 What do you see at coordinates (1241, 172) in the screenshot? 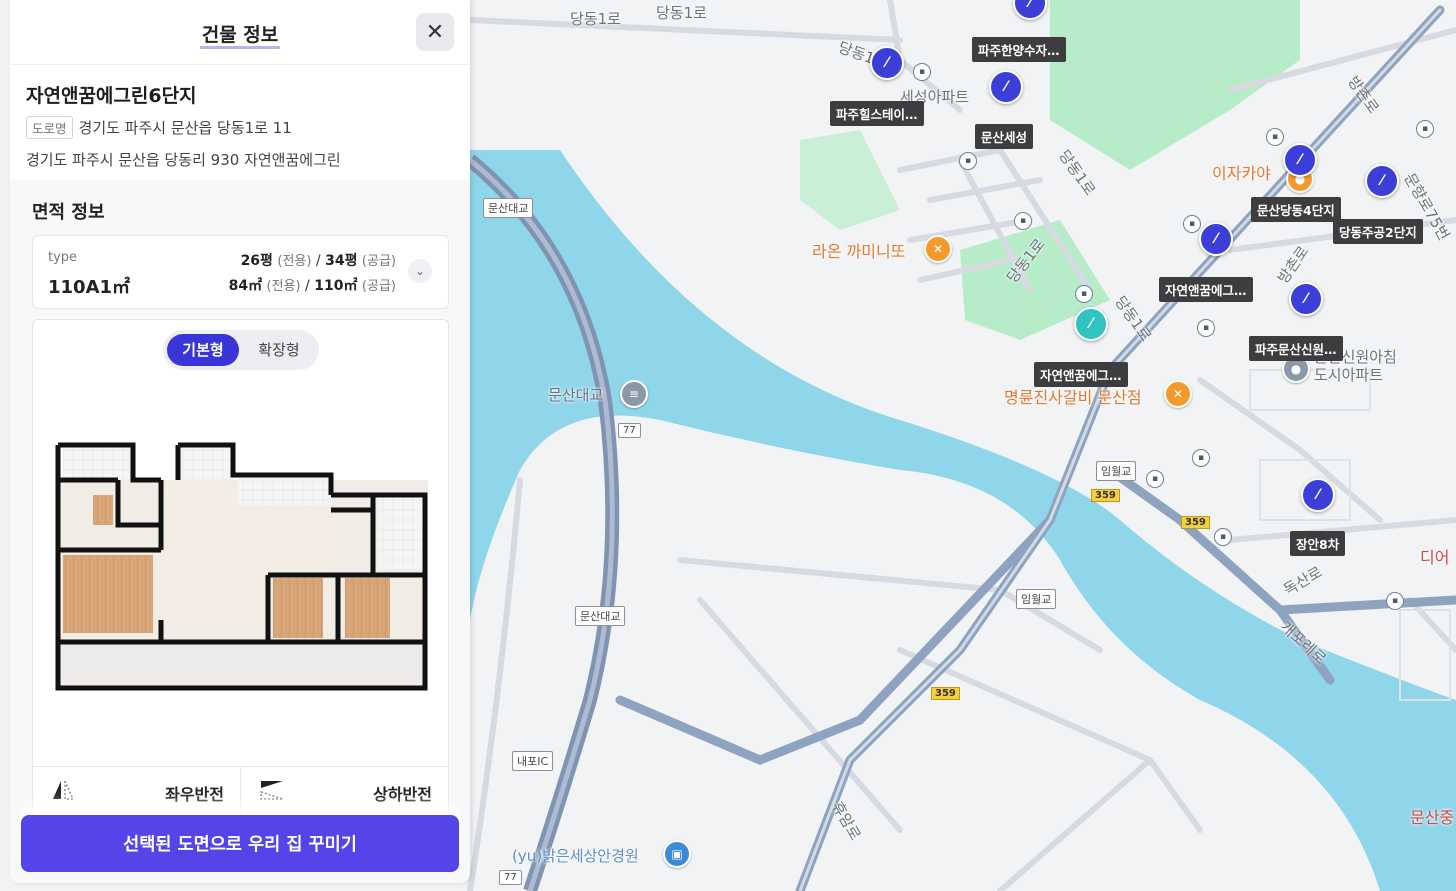
I see `poi-label-izakaya: 이자카야` at bounding box center [1241, 172].